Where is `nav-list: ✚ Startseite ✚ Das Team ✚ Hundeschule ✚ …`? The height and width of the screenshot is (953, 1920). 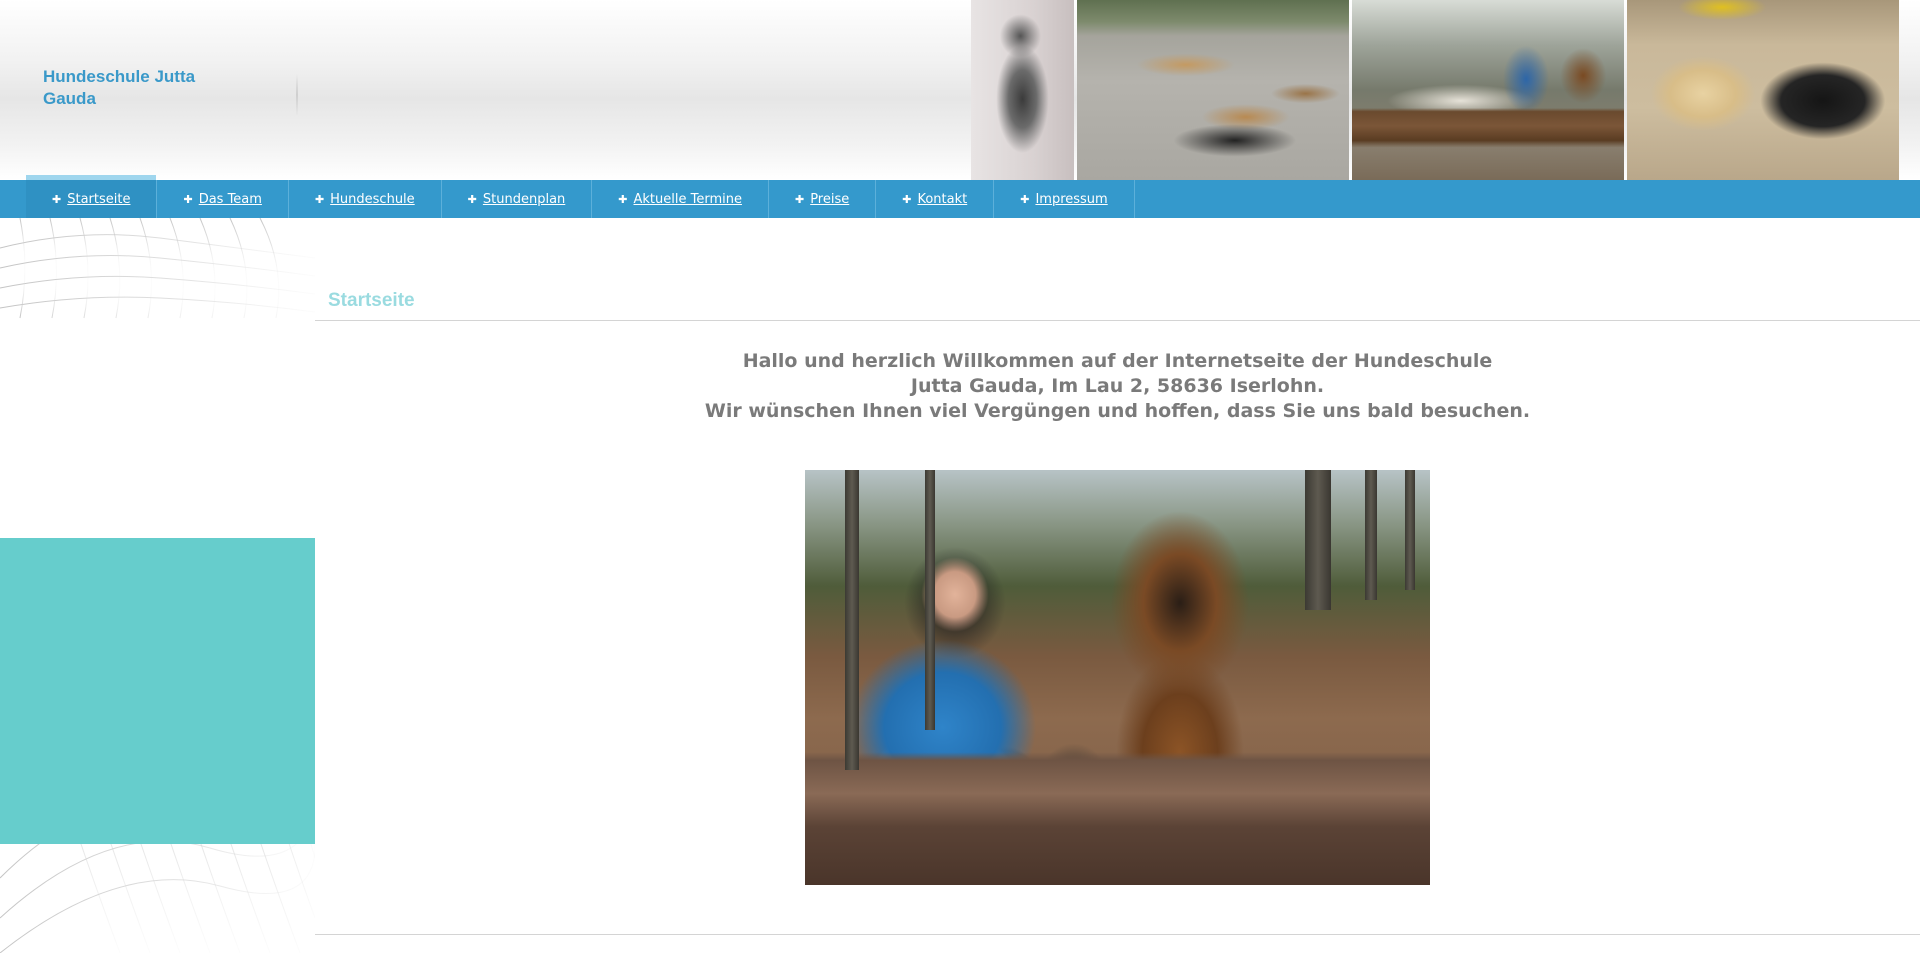 nav-list: ✚ Startseite ✚ Das Team ✚ Hundeschule ✚ … is located at coordinates (580, 196).